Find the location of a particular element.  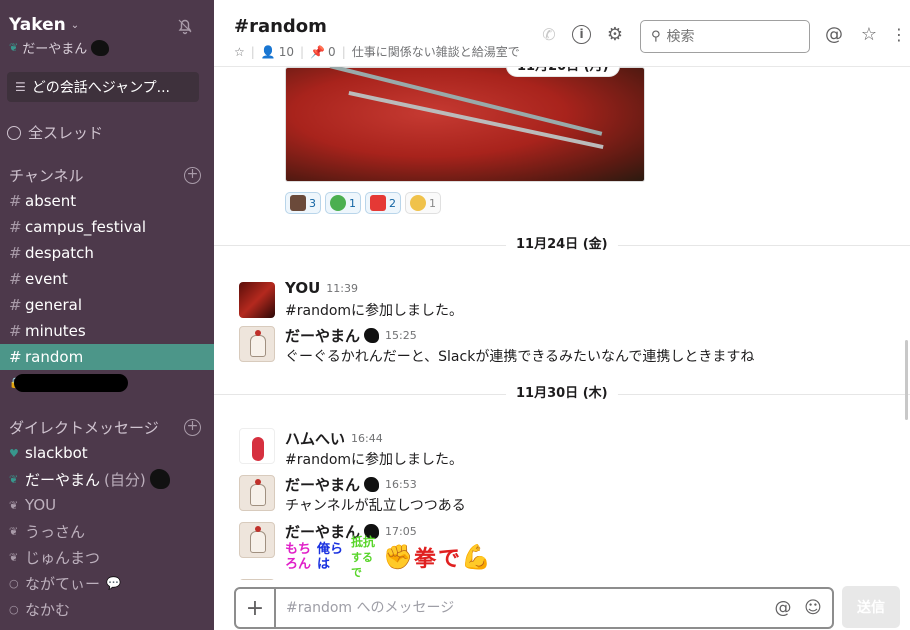

speech-bubble-icon: 💬 is located at coordinates (113, 583).